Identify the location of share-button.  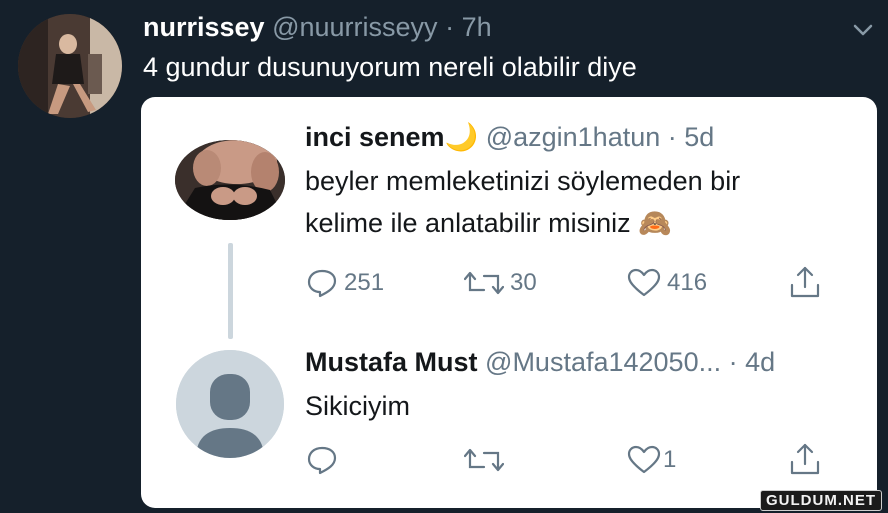
(805, 282).